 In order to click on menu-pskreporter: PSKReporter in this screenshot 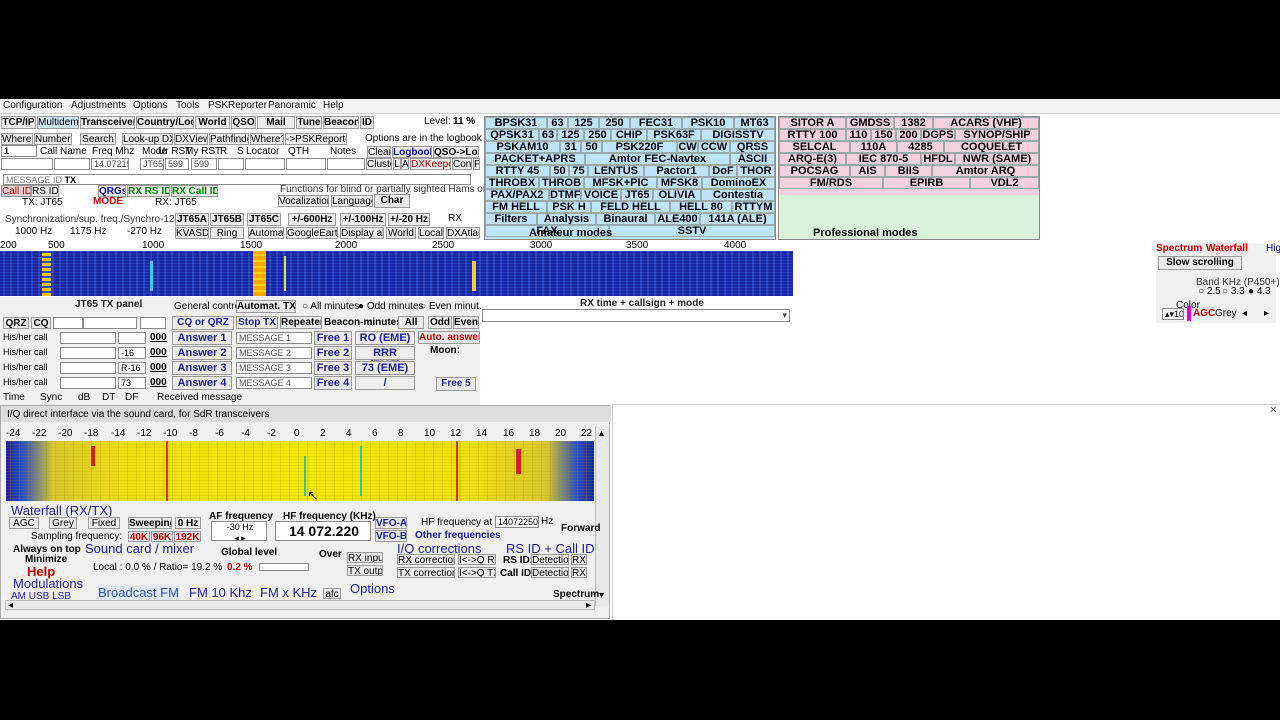, I will do `click(237, 105)`.